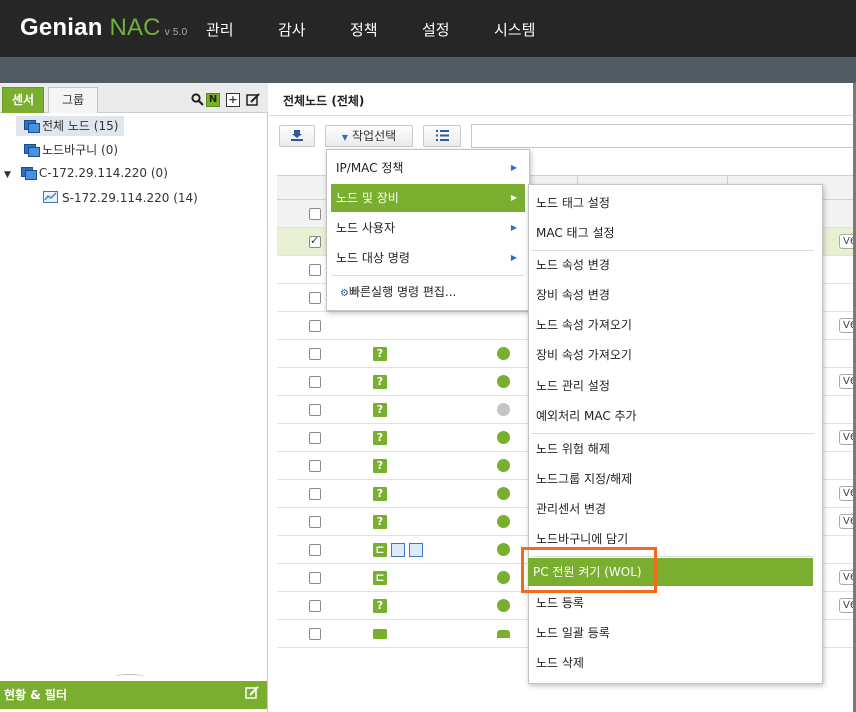 Image resolution: width=856 pixels, height=712 pixels. What do you see at coordinates (672, 295) in the screenshot?
I see `submenu-item: 장비 속성 변경` at bounding box center [672, 295].